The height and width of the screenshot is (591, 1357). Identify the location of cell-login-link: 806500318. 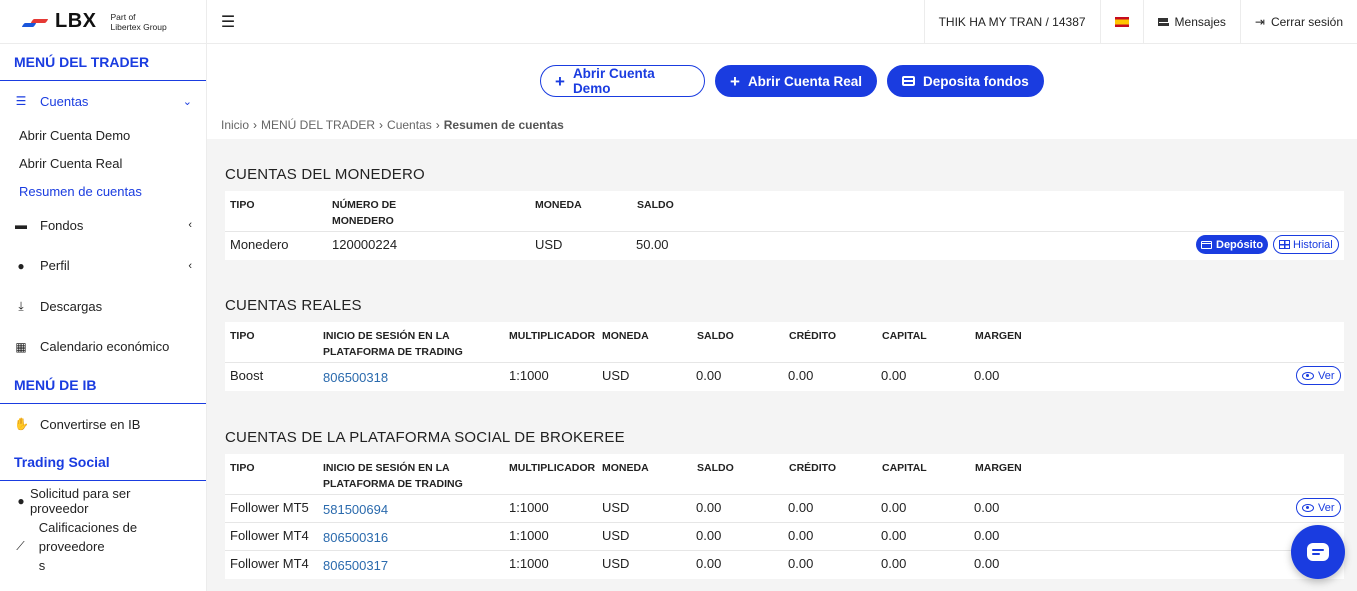
(355, 377).